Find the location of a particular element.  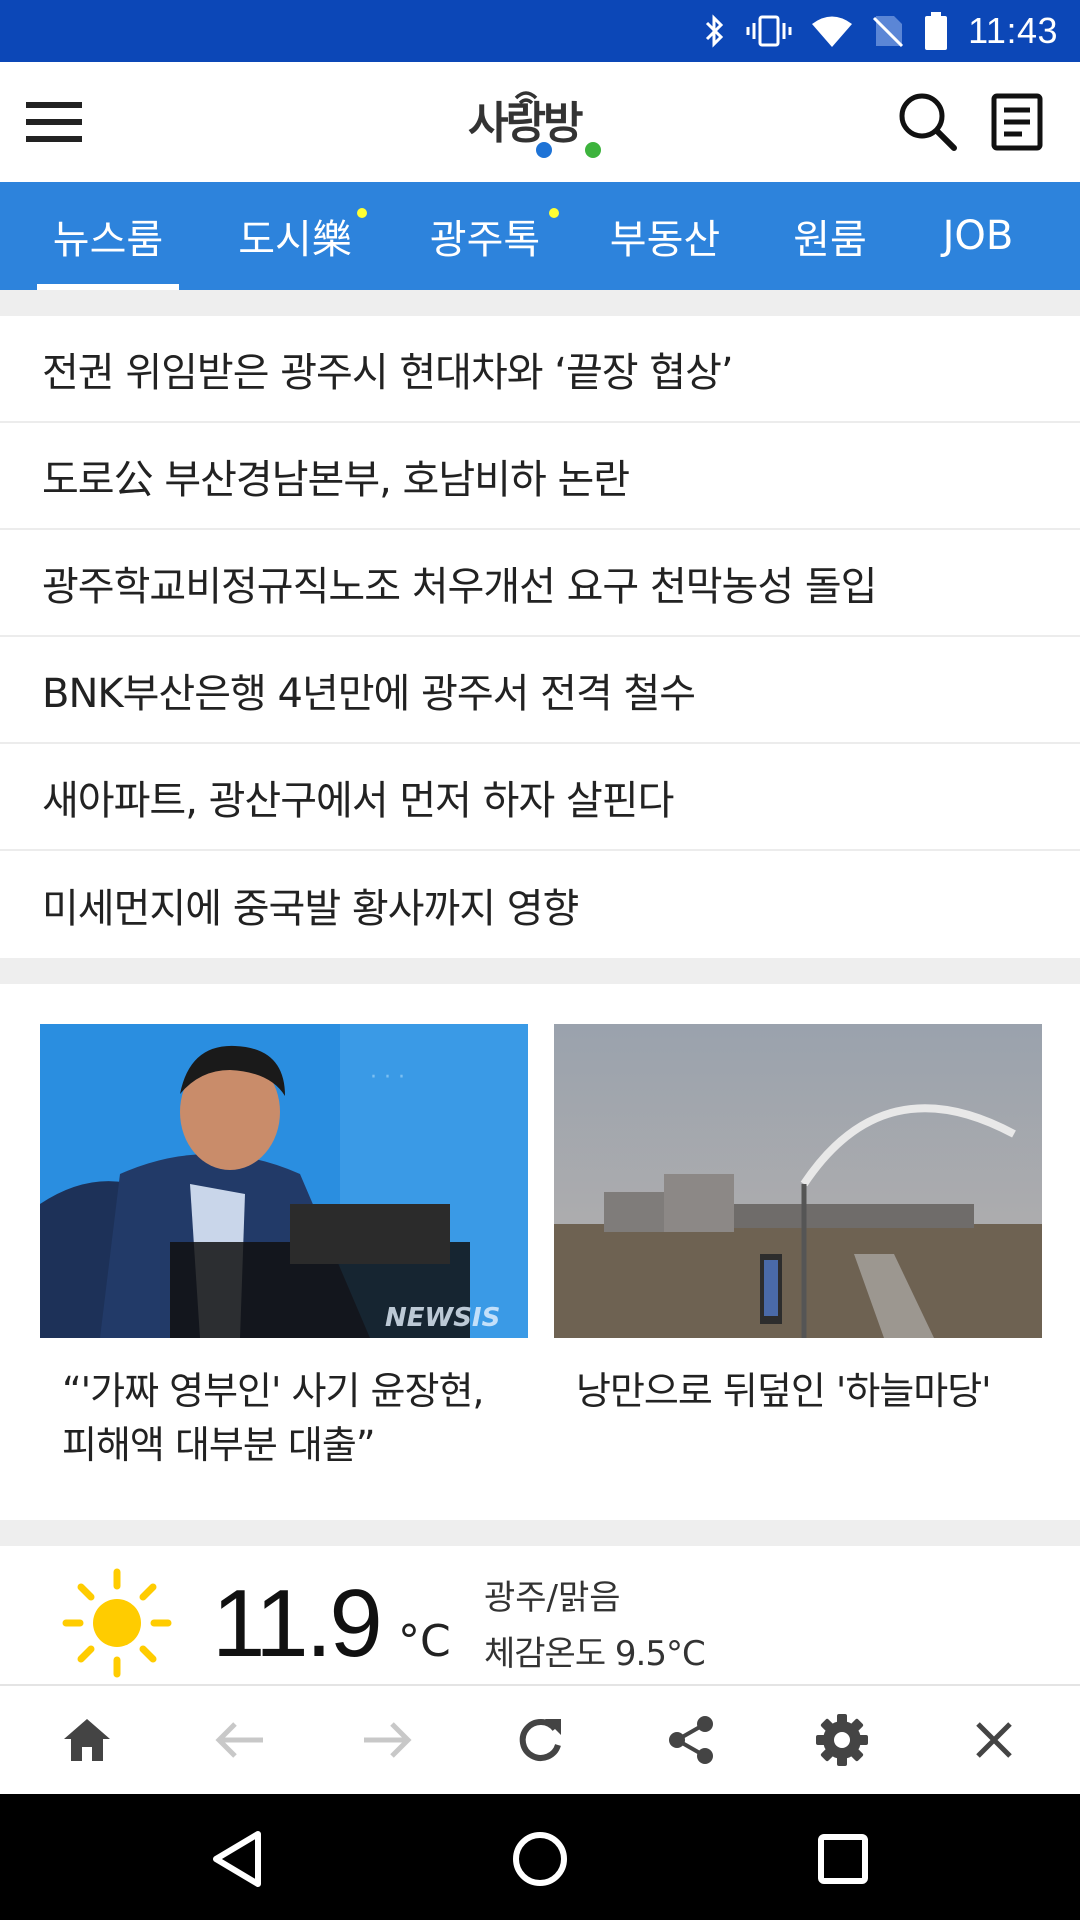

headline-text: 광주학교비정규직노조 처우개선 요구 천막농성 돌입 is located at coordinates (459, 586).